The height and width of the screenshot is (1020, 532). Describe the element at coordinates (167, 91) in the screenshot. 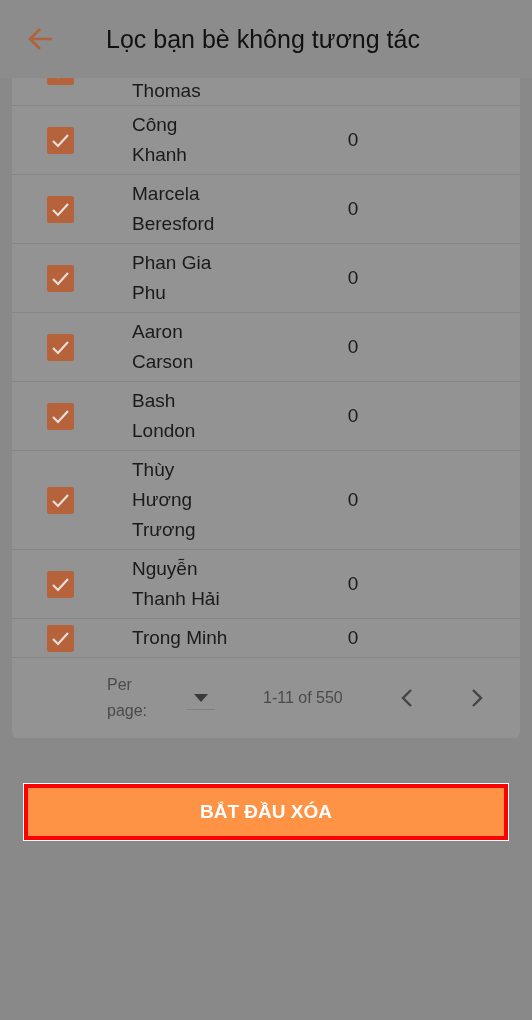

I see `friend-name: Thomas` at that location.